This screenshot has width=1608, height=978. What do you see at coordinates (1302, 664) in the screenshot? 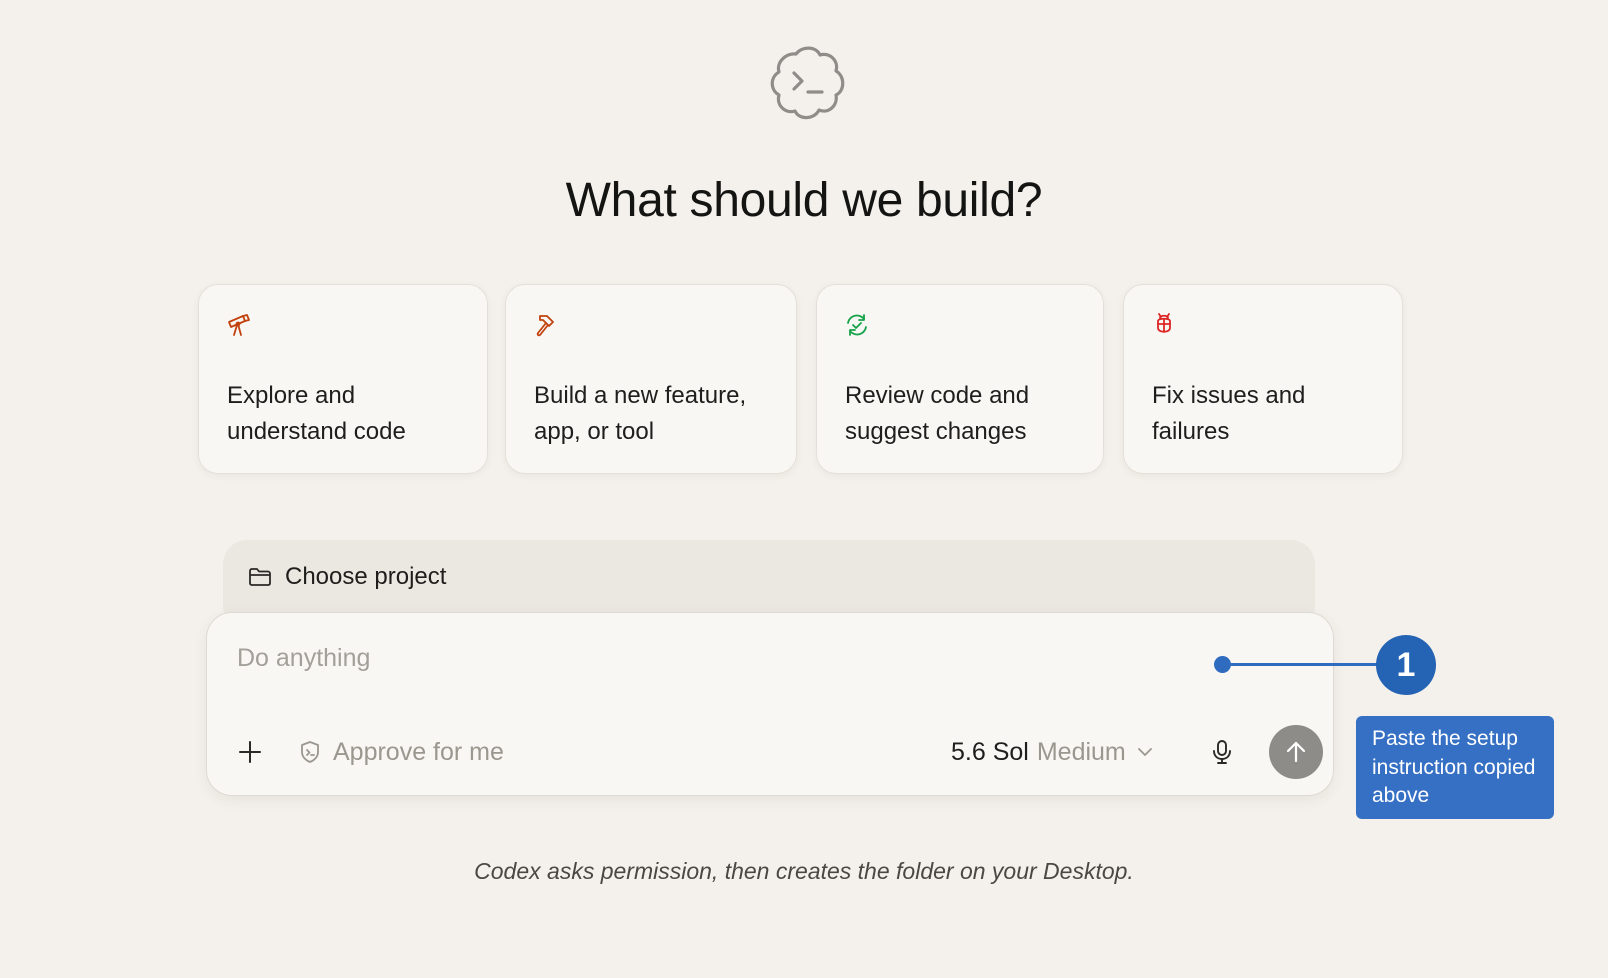
I see `callout-connector` at bounding box center [1302, 664].